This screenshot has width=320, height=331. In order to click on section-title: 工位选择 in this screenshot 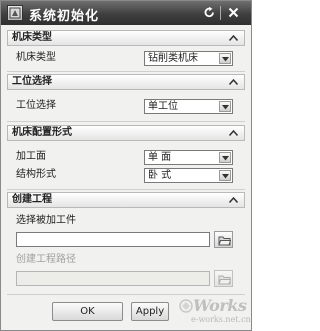, I will do `click(32, 81)`.